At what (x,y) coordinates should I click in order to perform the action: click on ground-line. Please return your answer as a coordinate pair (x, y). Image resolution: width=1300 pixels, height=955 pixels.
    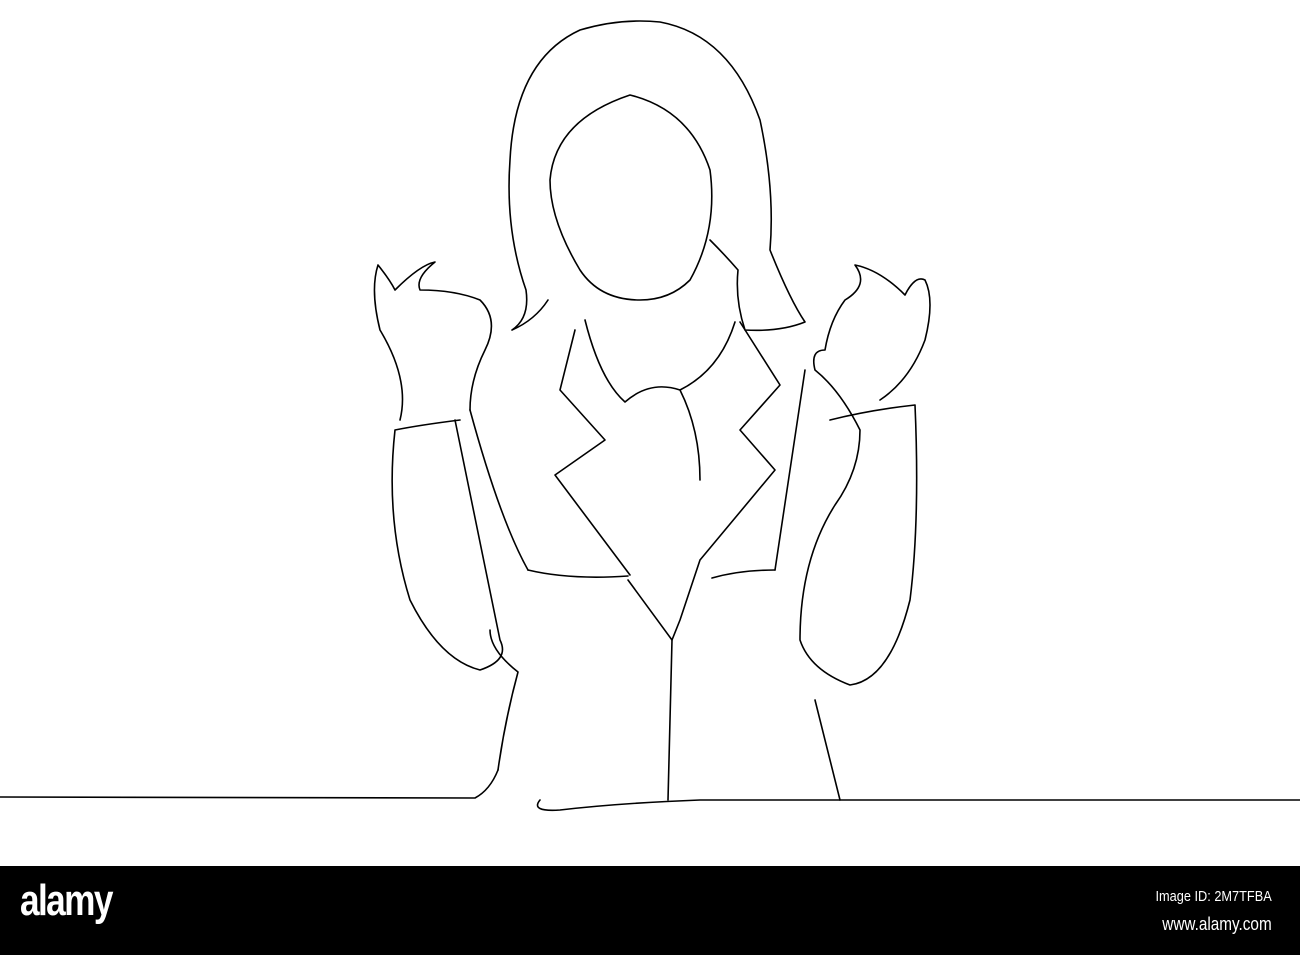
    Looking at the image, I should click on (650, 790).